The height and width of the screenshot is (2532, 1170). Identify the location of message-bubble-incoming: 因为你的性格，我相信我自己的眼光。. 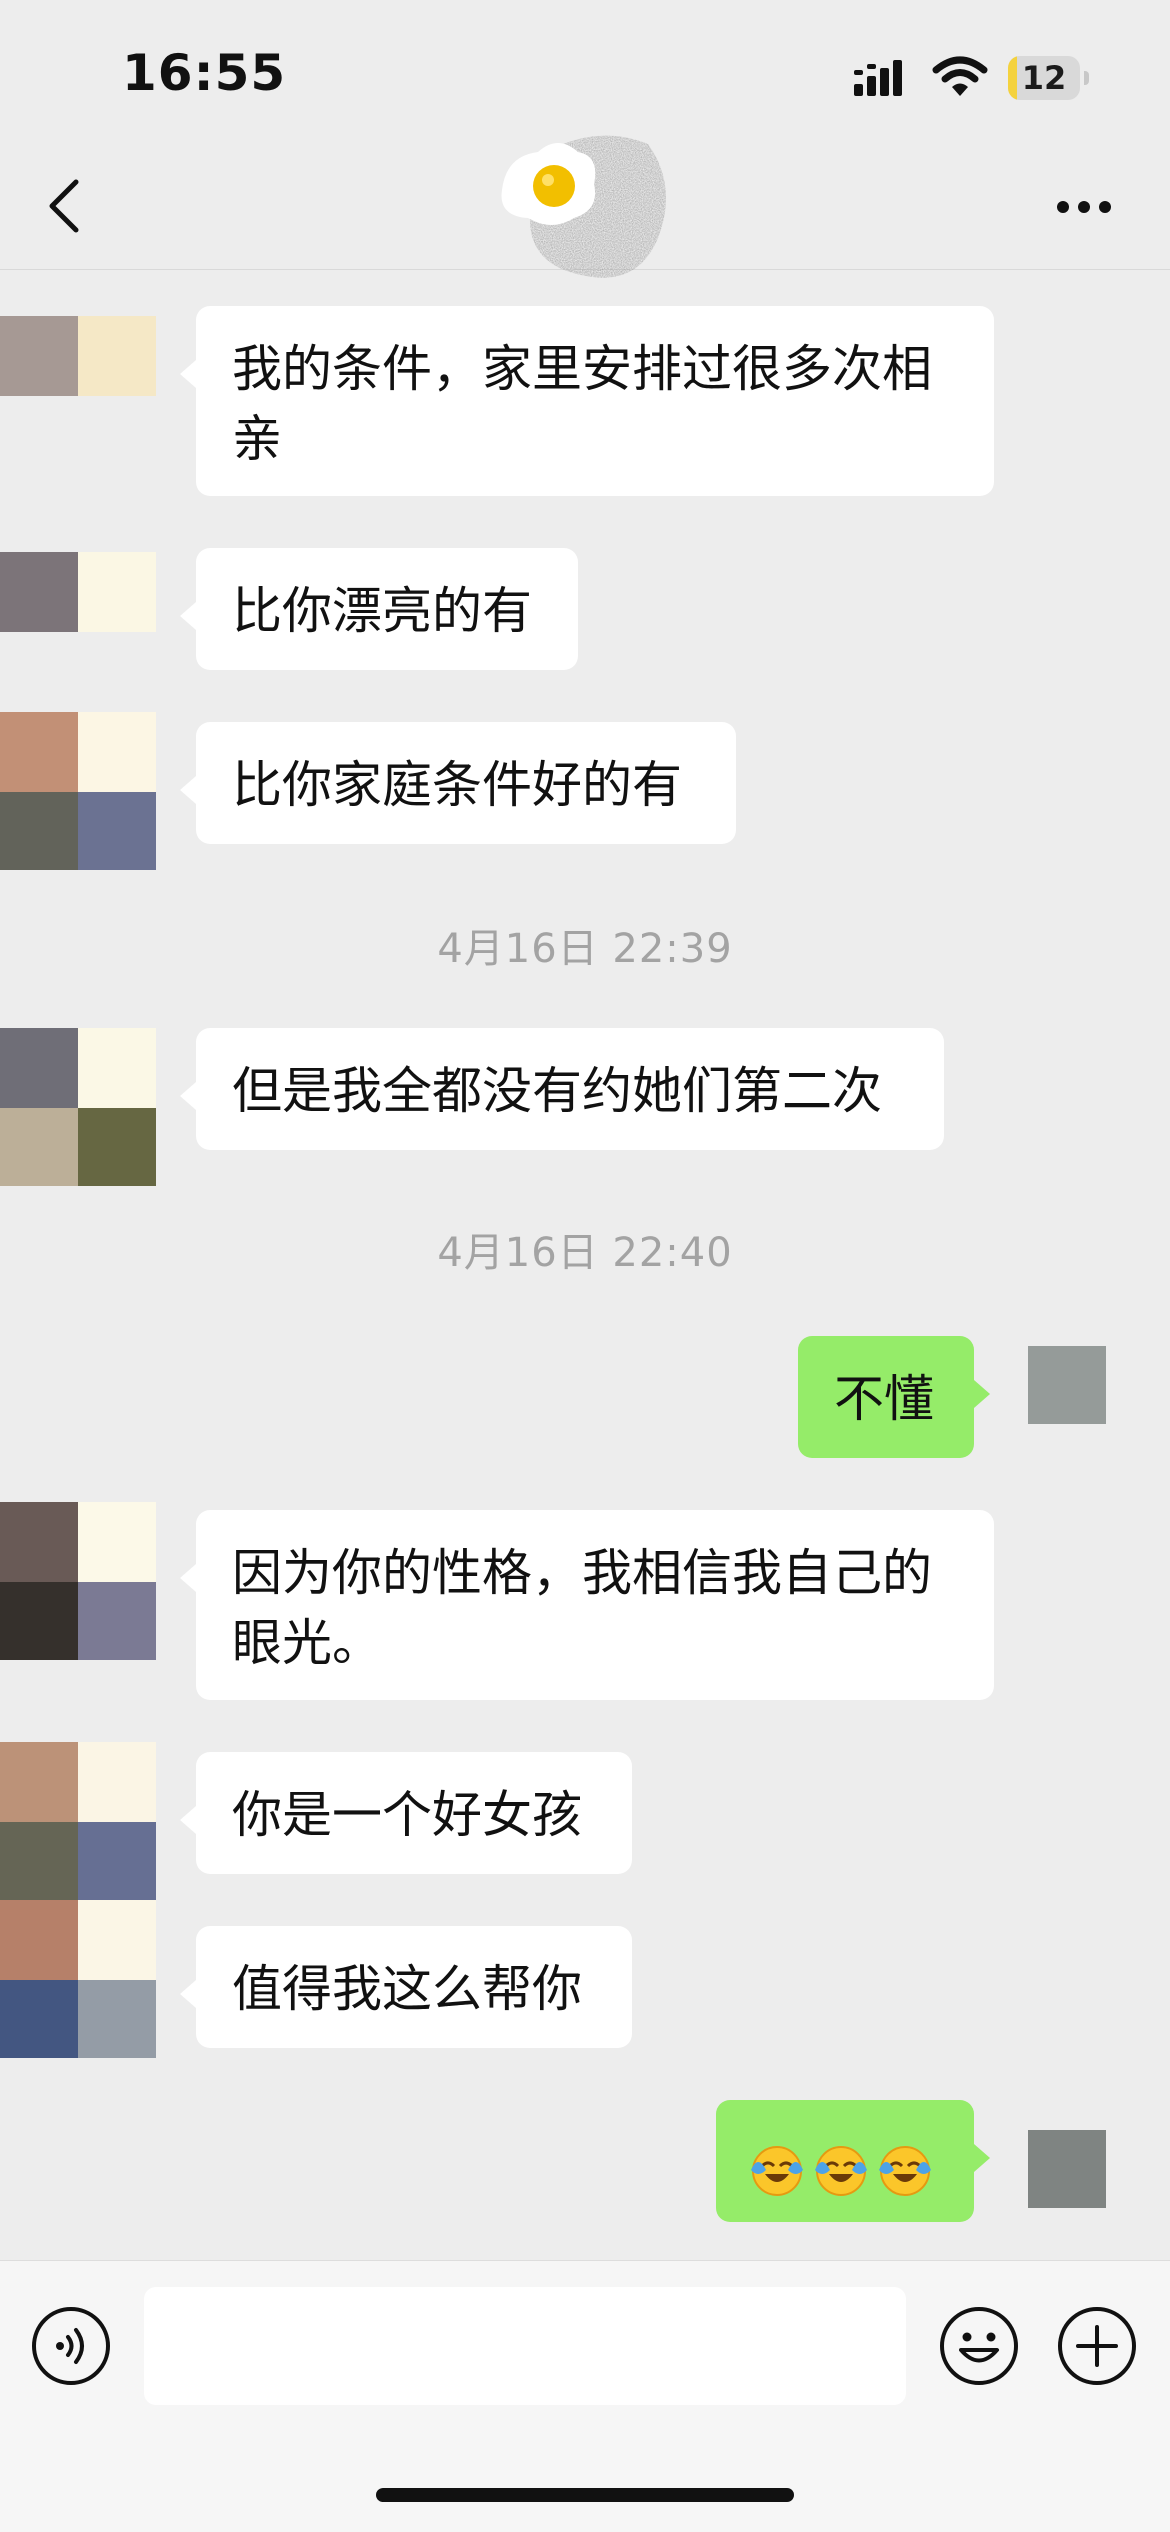
(587, 1605).